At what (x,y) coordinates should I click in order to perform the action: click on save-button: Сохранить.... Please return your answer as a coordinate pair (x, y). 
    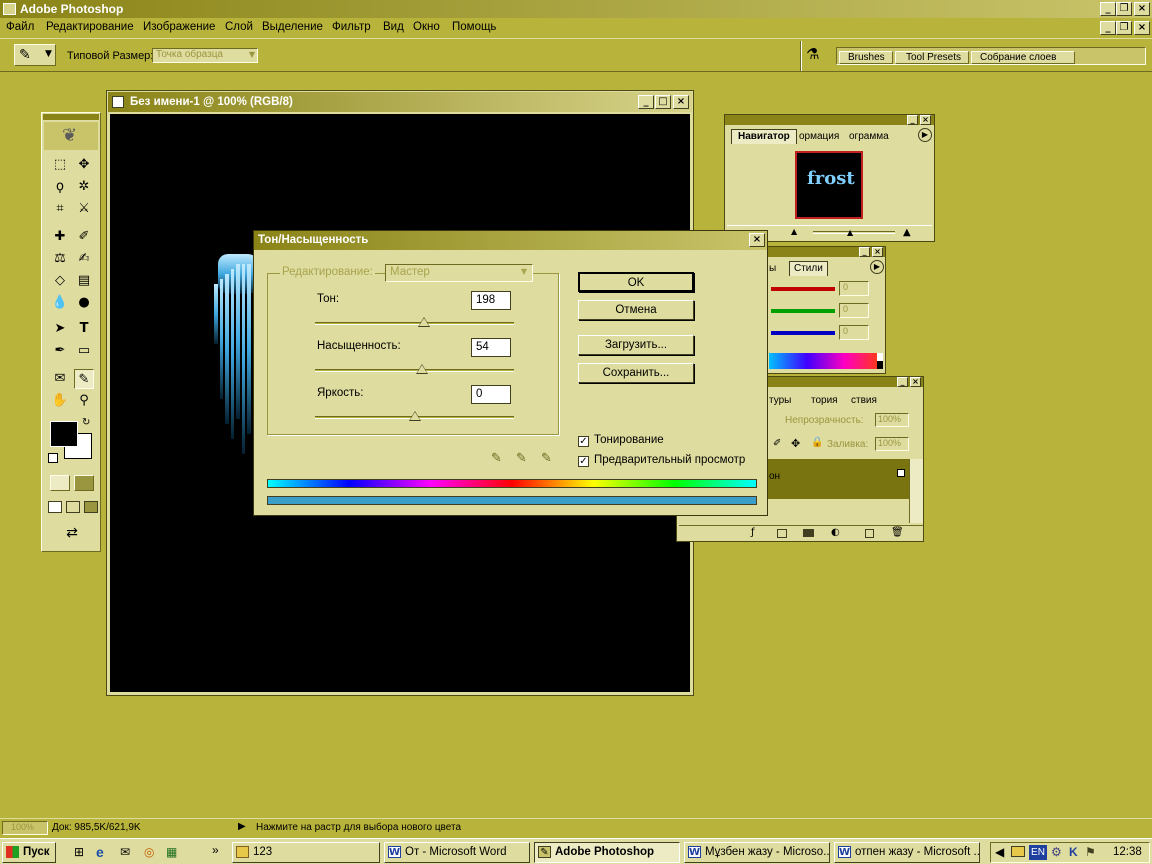
    Looking at the image, I should click on (636, 373).